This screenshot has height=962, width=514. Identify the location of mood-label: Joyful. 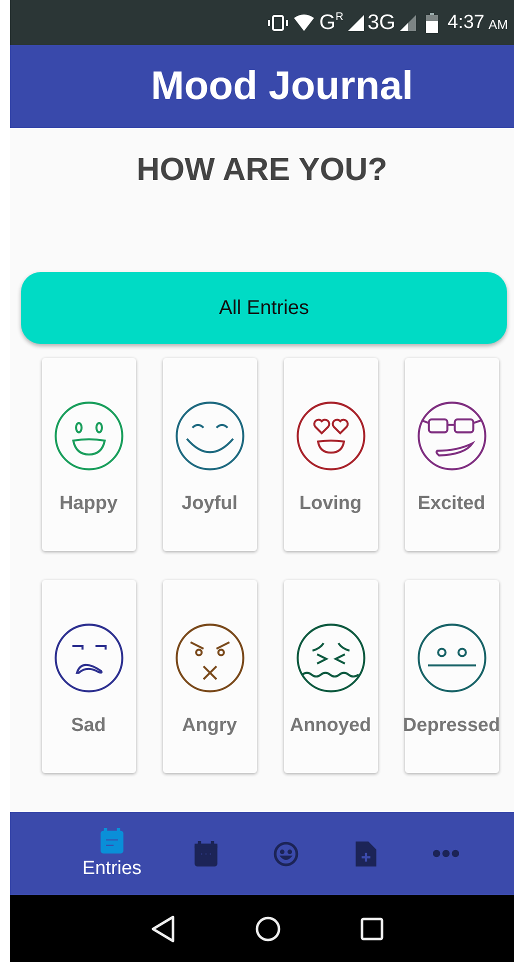
(210, 504).